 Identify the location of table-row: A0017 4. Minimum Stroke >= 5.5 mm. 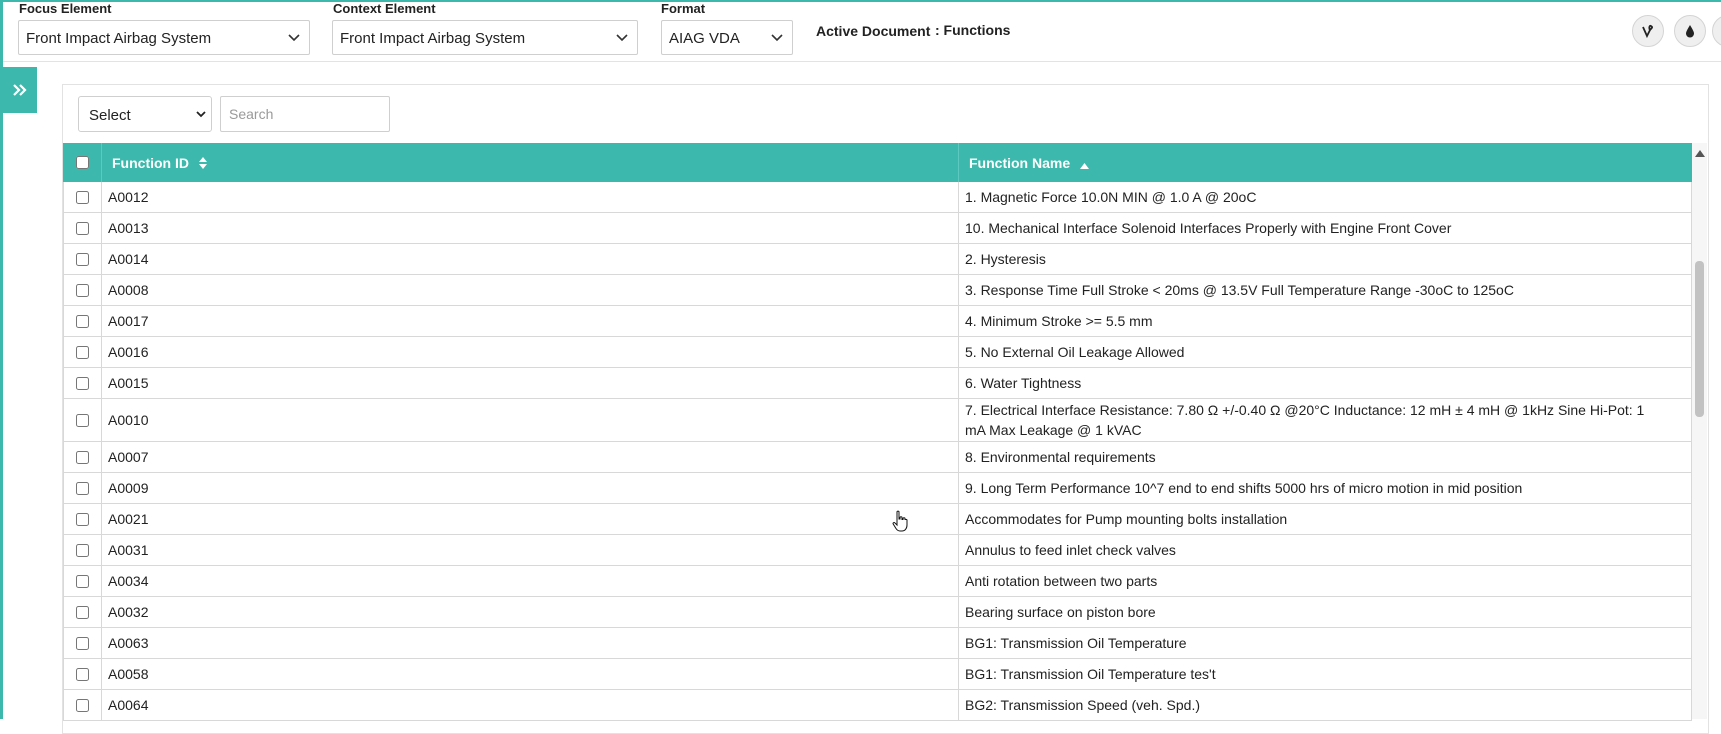
(877, 321).